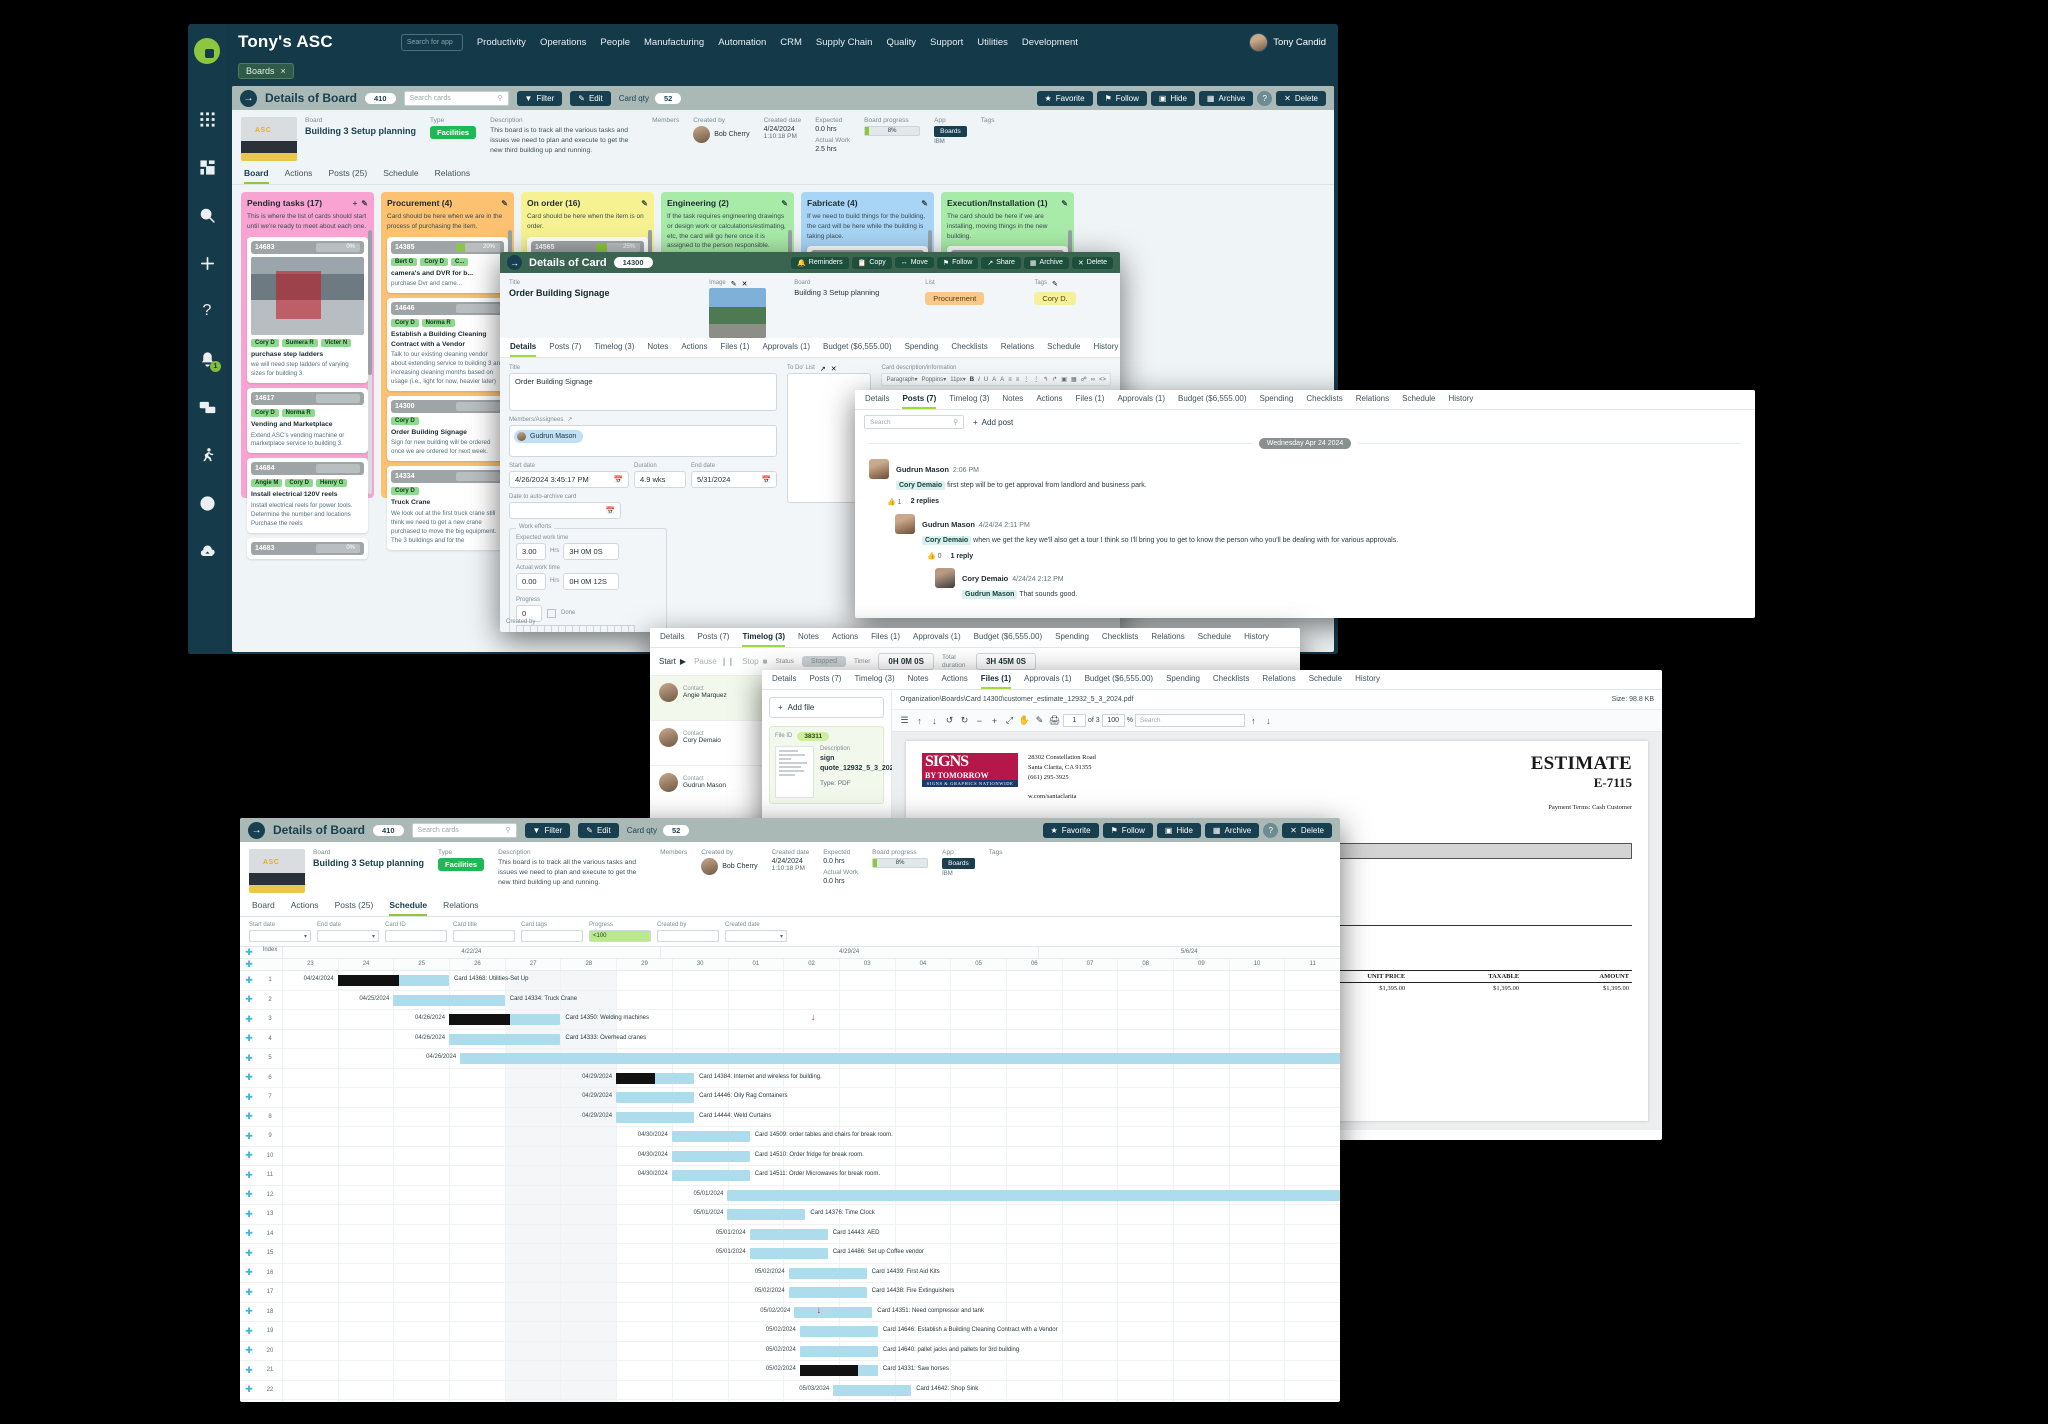  I want to click on nav-item-supply-chain: Supply Chain, so click(844, 42).